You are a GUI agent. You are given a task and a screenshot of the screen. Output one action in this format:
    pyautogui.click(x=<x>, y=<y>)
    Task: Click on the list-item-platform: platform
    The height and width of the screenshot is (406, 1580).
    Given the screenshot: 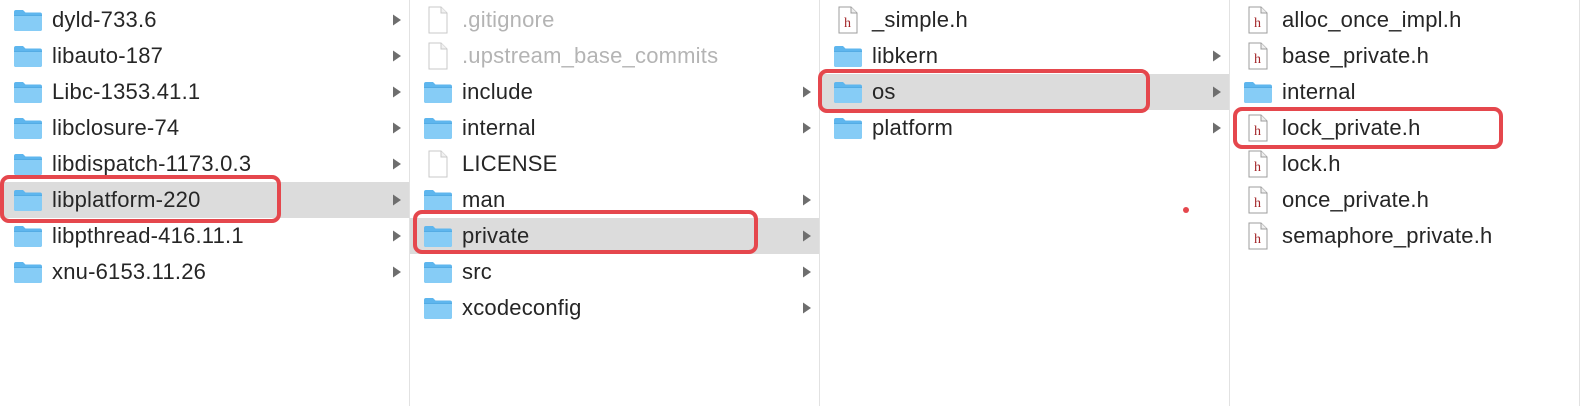 What is the action you would take?
    pyautogui.click(x=1024, y=128)
    